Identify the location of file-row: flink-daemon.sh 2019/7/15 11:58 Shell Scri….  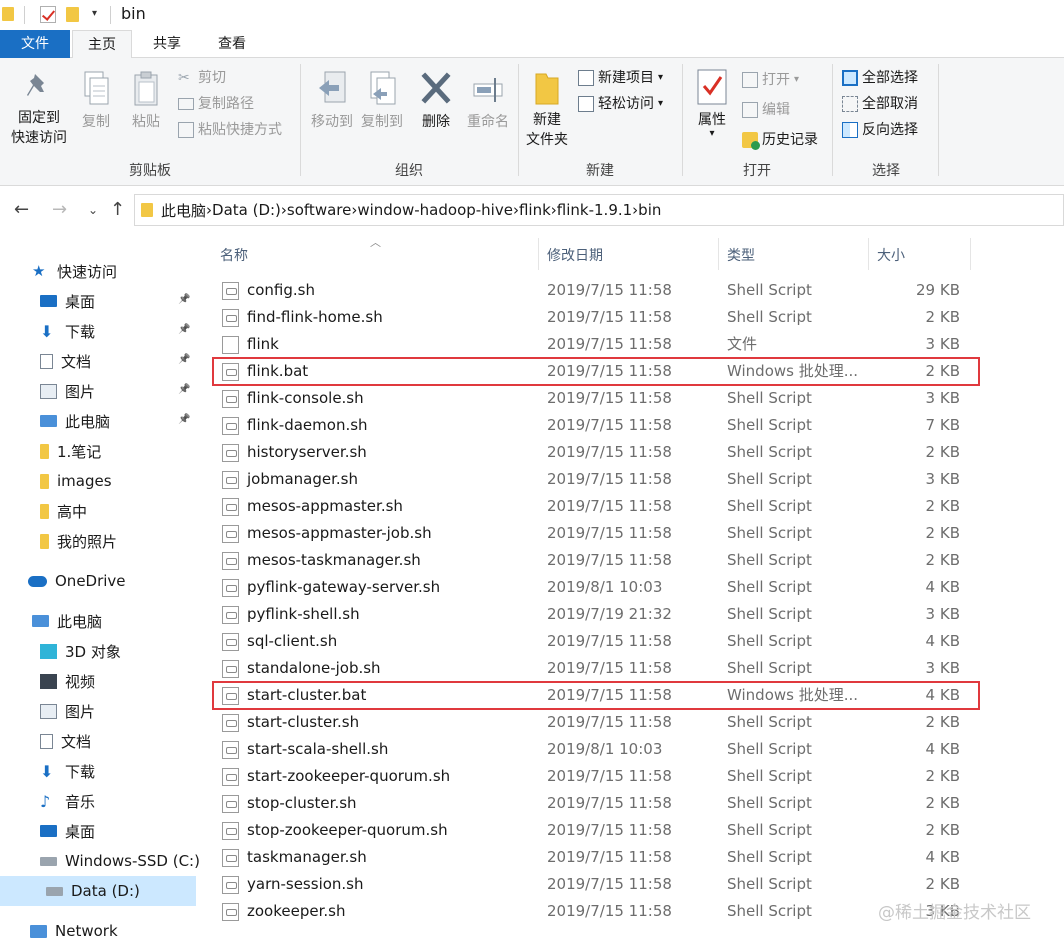
(632, 425).